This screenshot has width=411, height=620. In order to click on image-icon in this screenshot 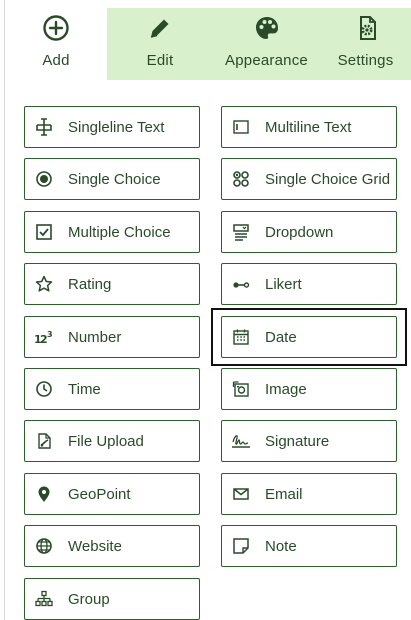, I will do `click(241, 389)`.